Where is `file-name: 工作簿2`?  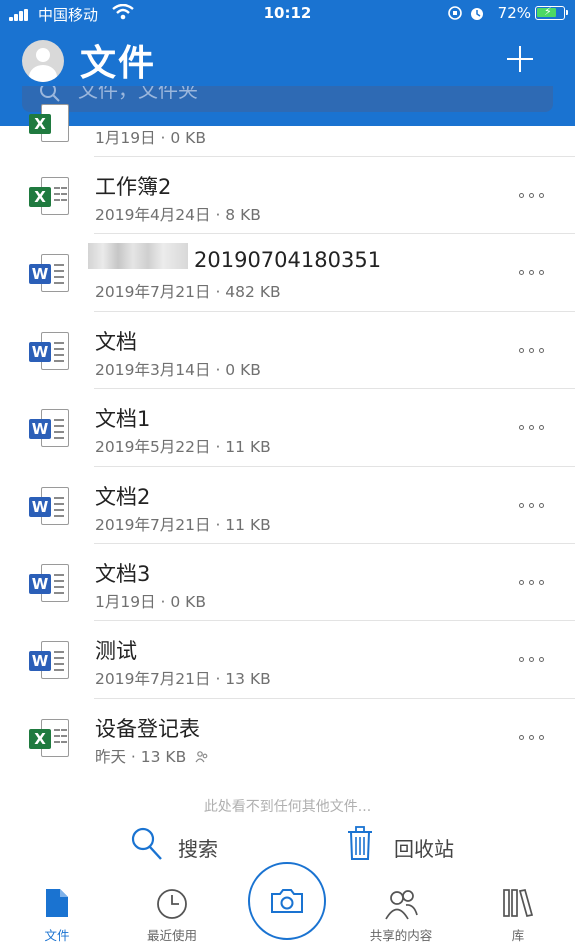
file-name: 工作簿2 is located at coordinates (133, 187).